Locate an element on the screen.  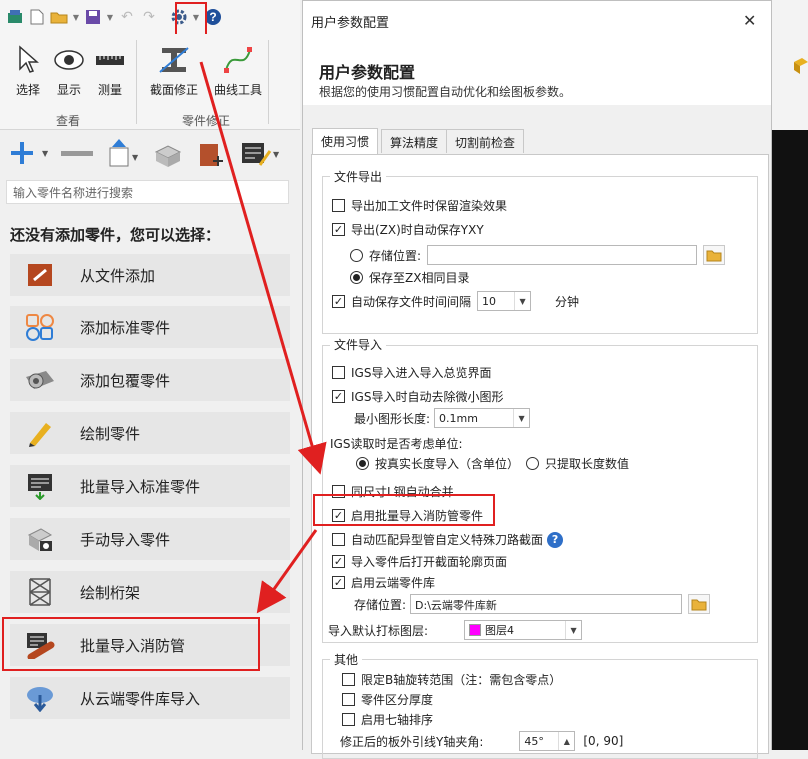
keep-render-checkbox is located at coordinates (338, 205).